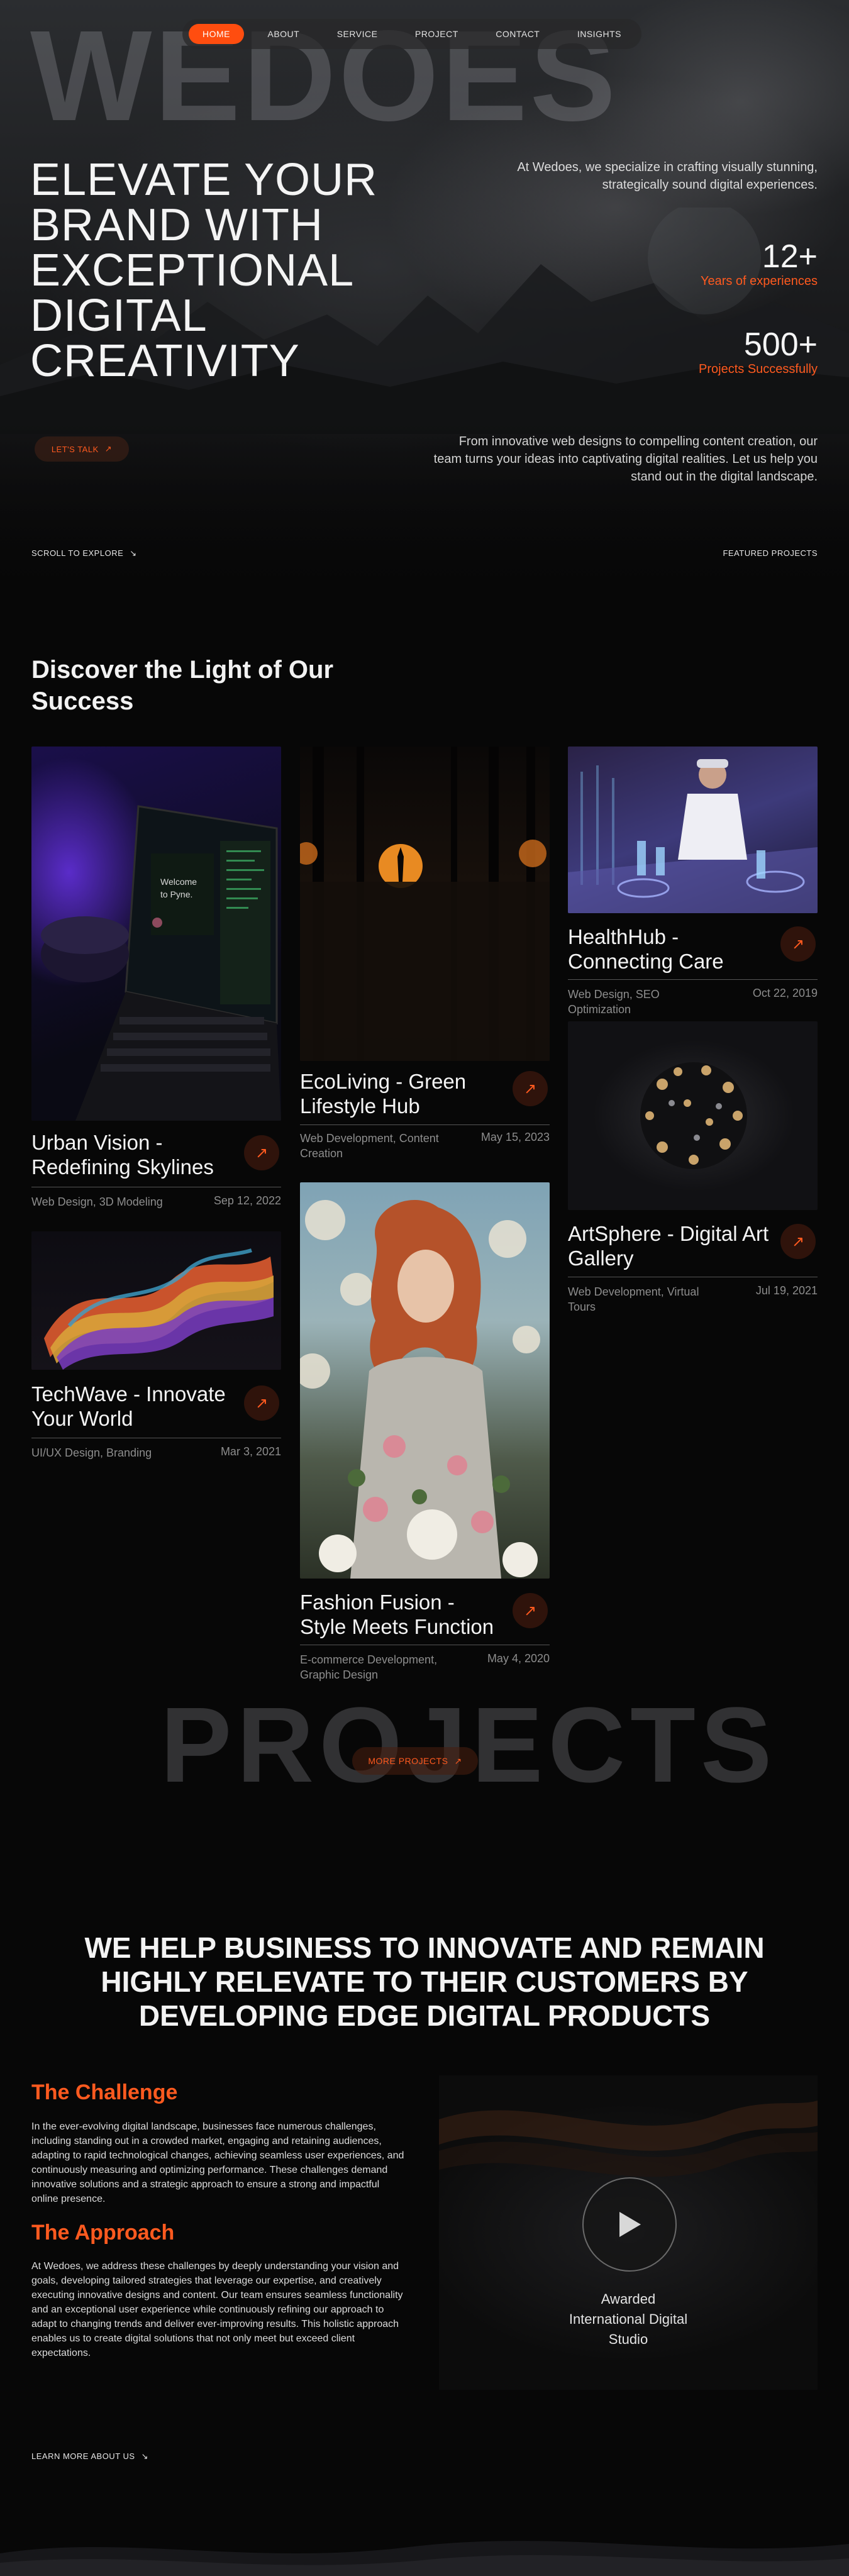  I want to click on project-title-fashion-fusion: Fashion Fusion - Style Meets Function, so click(400, 1614).